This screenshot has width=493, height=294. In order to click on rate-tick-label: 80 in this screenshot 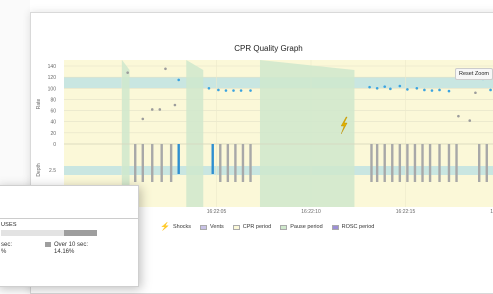, I will do `click(53, 100)`.